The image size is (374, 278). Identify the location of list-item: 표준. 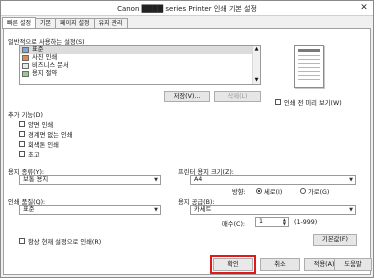
(140, 50).